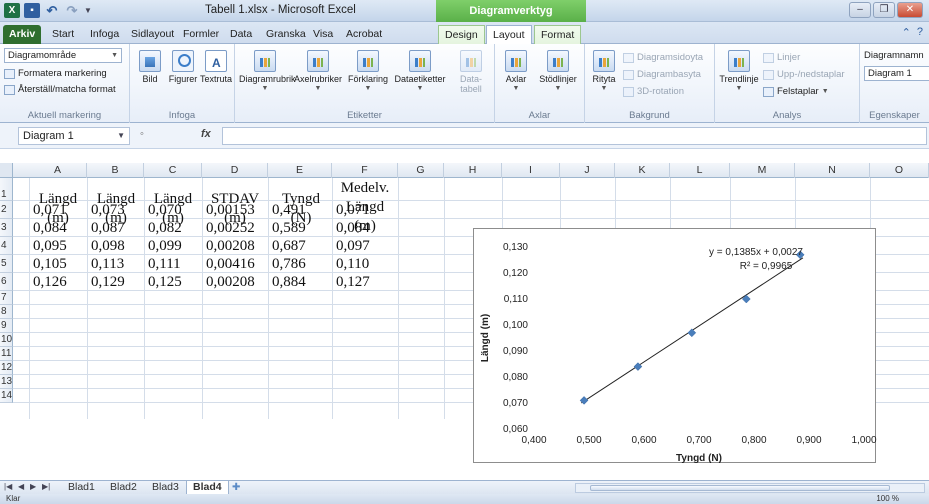 The height and width of the screenshot is (504, 929). I want to click on format-selection-button: Formatera markering, so click(55, 73).